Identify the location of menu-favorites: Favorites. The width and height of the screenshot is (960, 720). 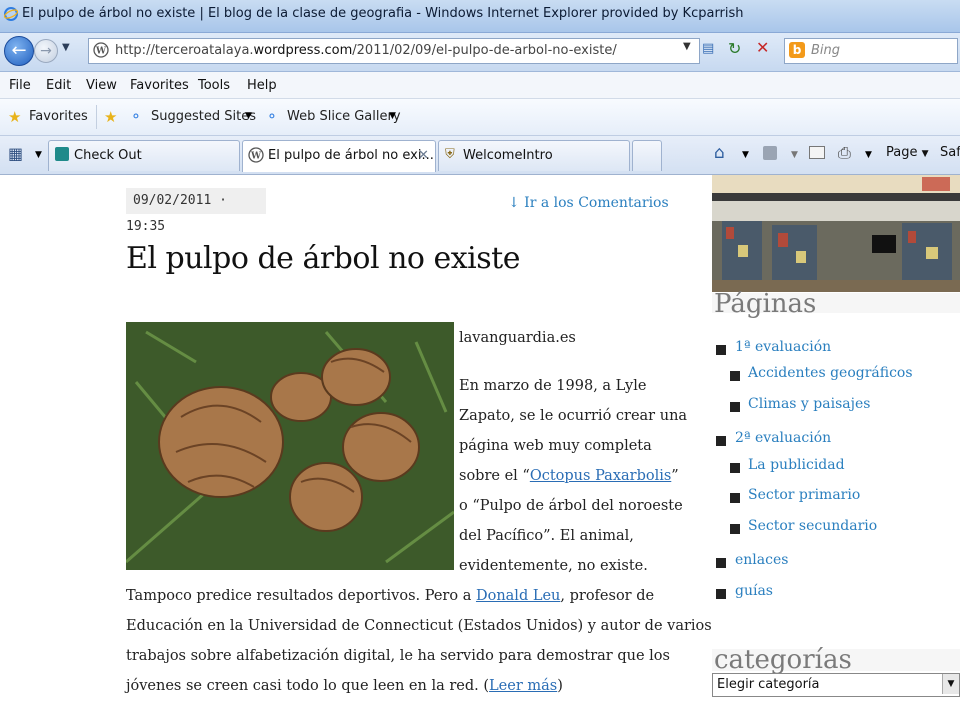
(159, 85).